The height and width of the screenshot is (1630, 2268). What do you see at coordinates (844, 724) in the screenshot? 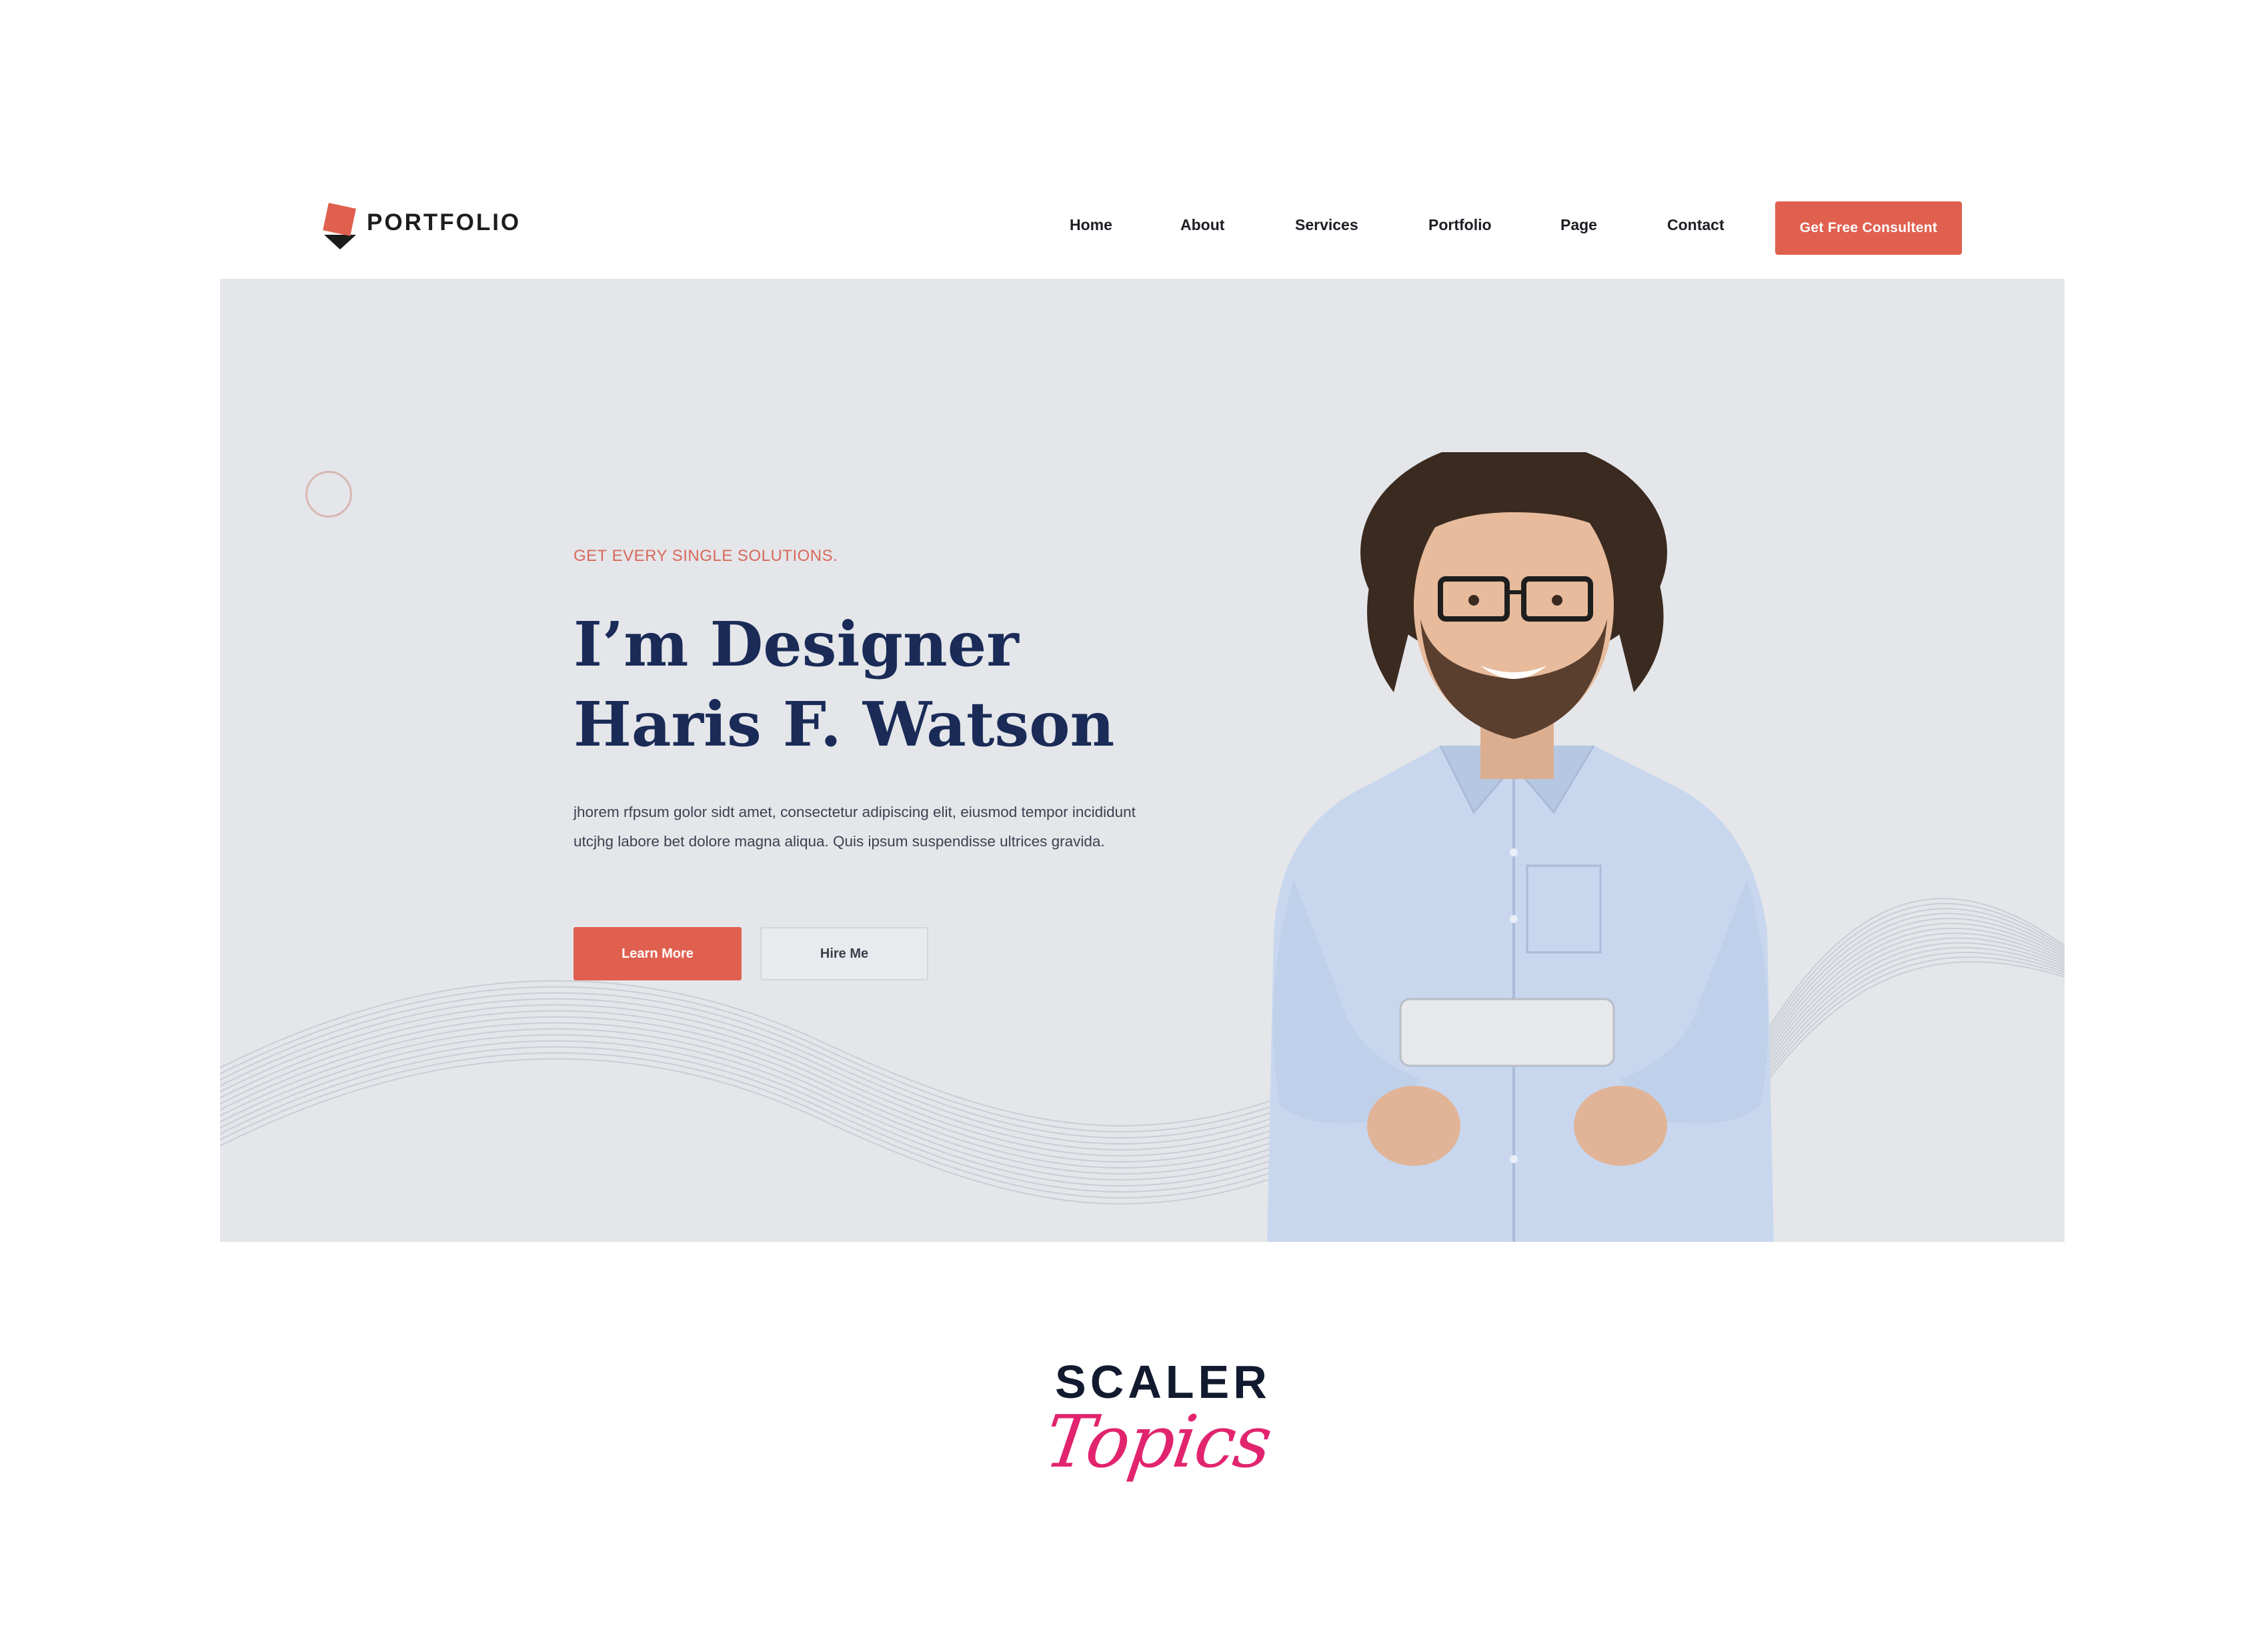
I see `hero-headline-line2: Haris F. Watson` at bounding box center [844, 724].